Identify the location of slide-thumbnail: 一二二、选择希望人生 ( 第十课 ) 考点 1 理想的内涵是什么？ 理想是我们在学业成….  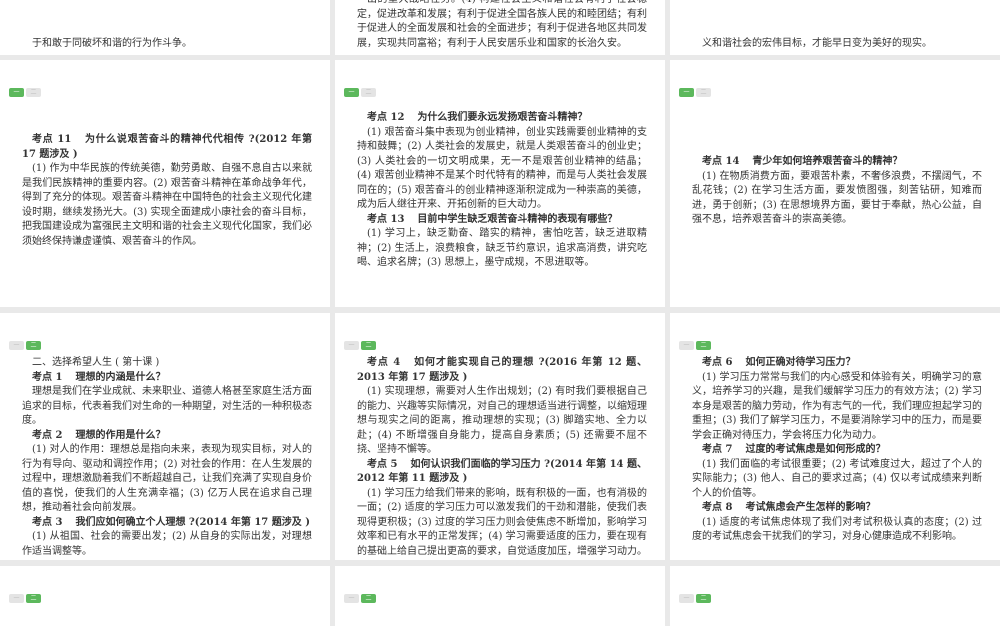
(165, 436).